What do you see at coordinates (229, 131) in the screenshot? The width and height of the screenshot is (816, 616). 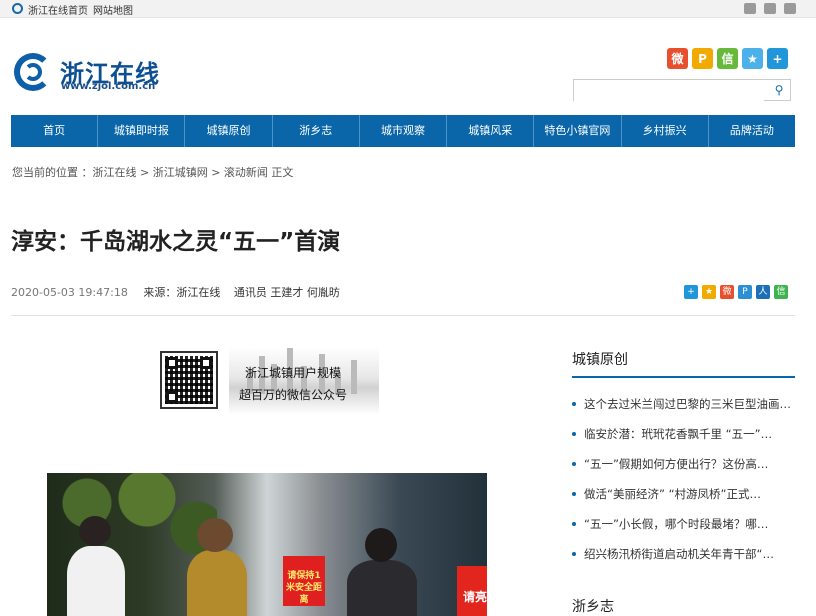 I see `nav-item: 城镇原创` at bounding box center [229, 131].